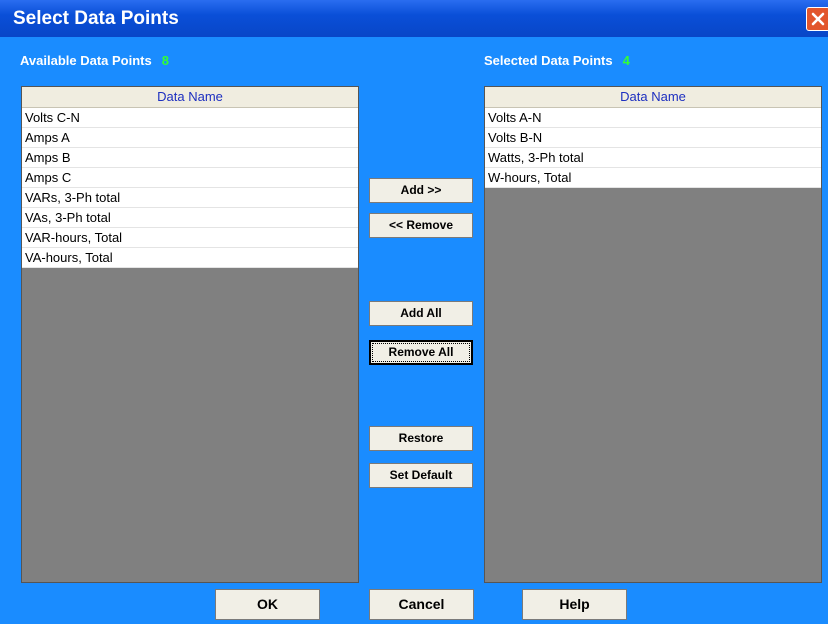 The width and height of the screenshot is (828, 624). I want to click on add-button: Add >>, so click(421, 190).